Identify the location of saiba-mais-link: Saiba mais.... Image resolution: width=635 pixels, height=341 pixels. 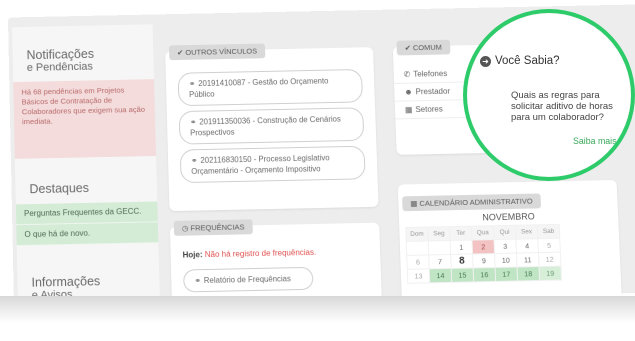
(598, 141).